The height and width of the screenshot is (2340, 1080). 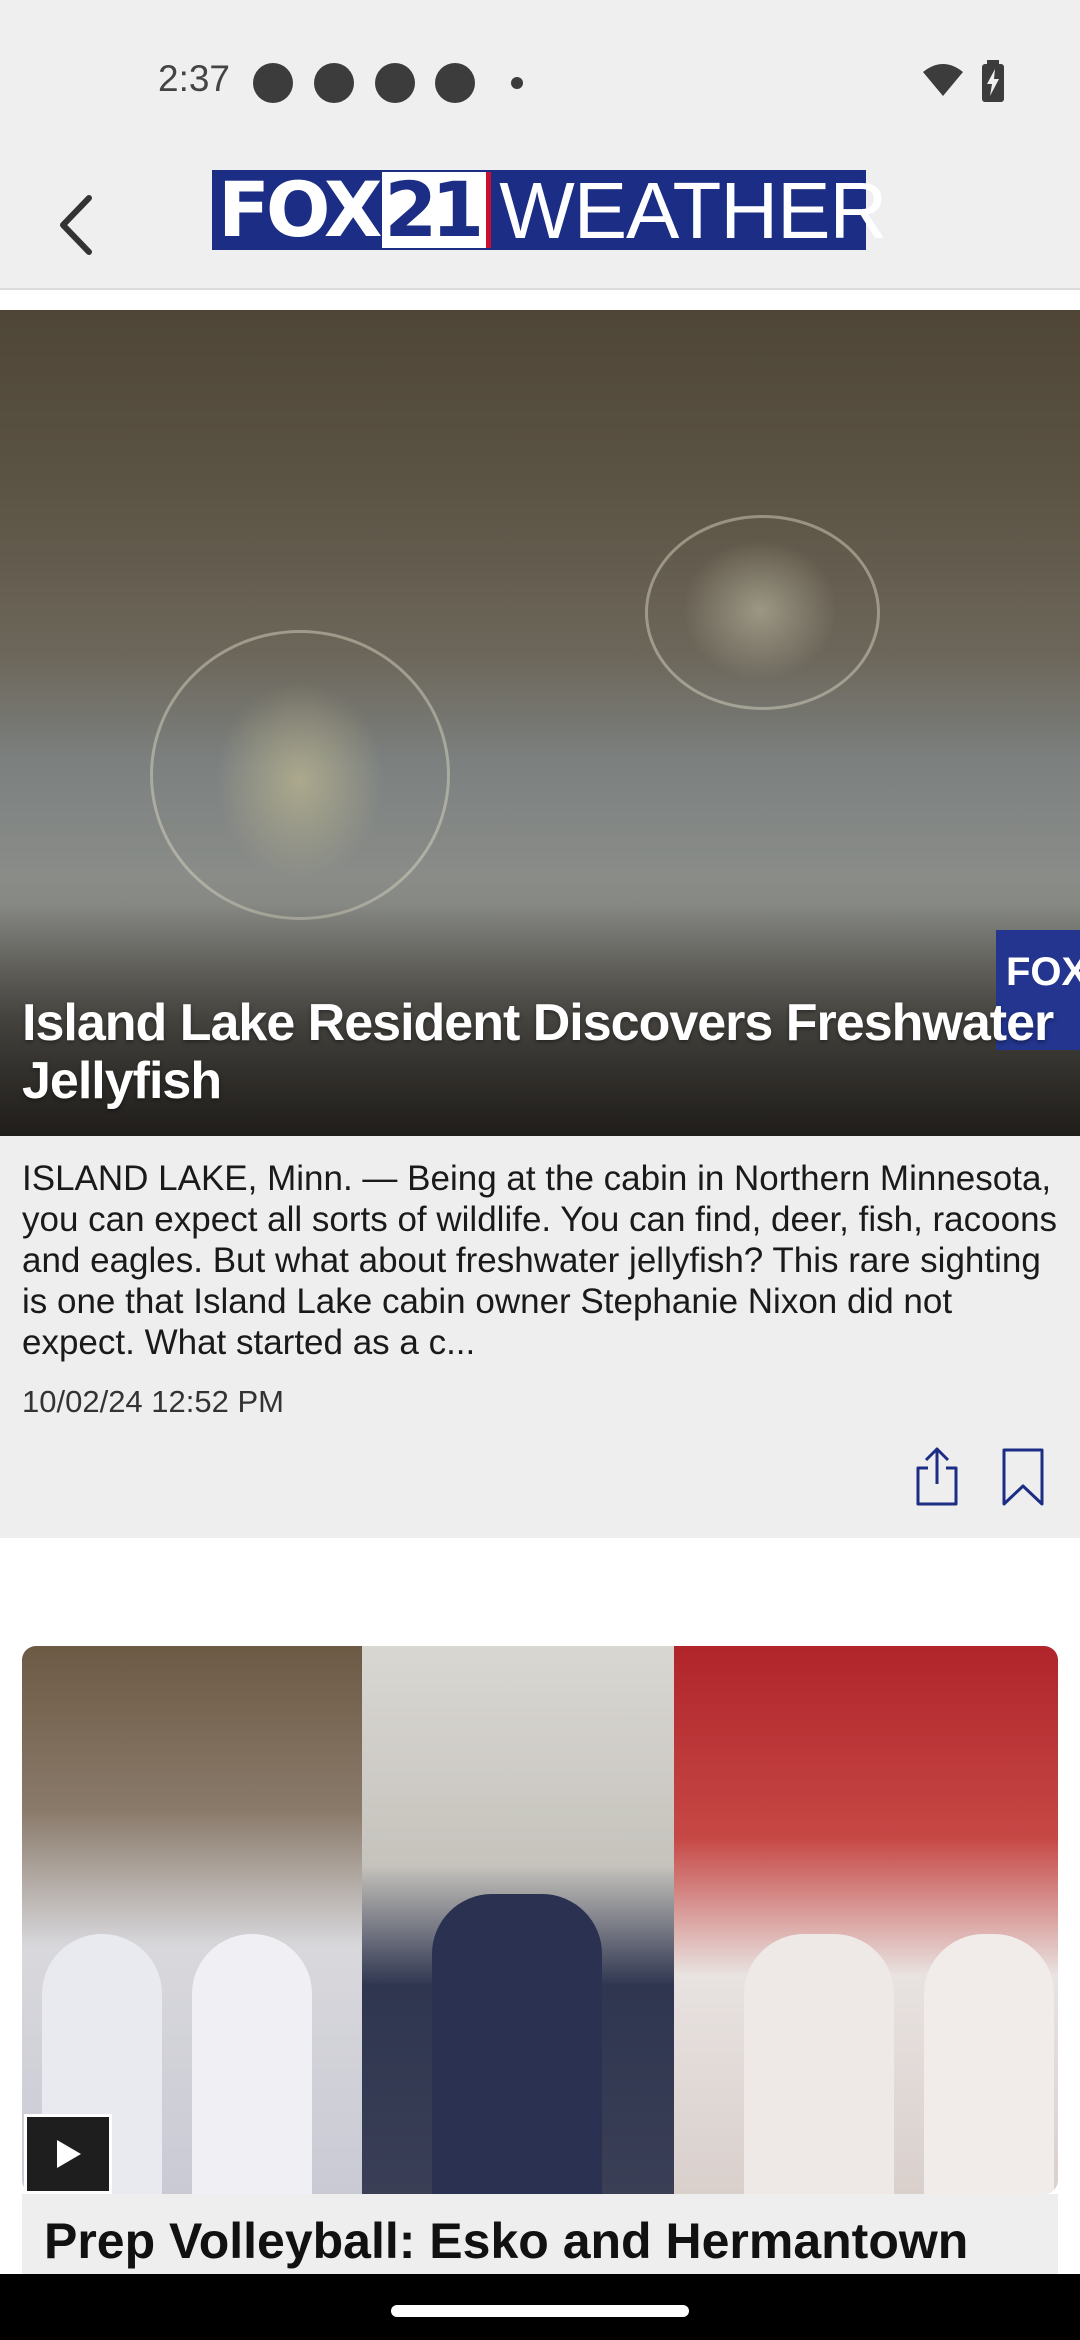 I want to click on status-time: 2:37, so click(x=194, y=78).